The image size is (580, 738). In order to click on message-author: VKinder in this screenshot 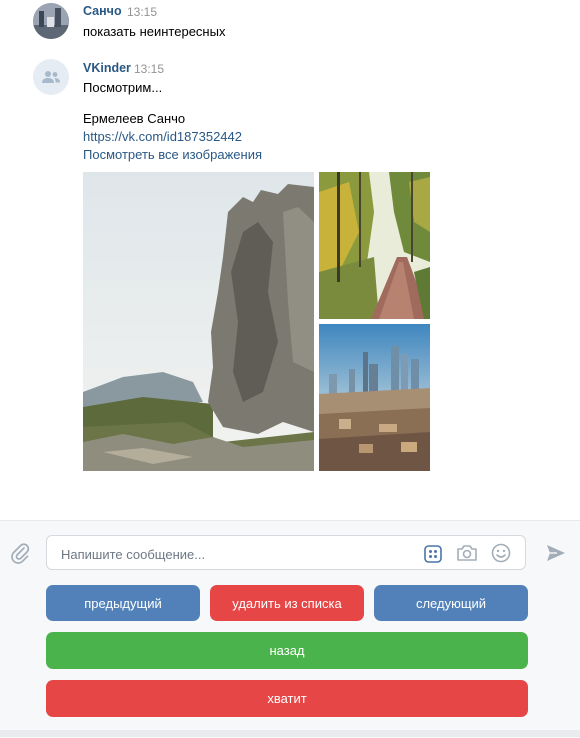, I will do `click(107, 68)`.